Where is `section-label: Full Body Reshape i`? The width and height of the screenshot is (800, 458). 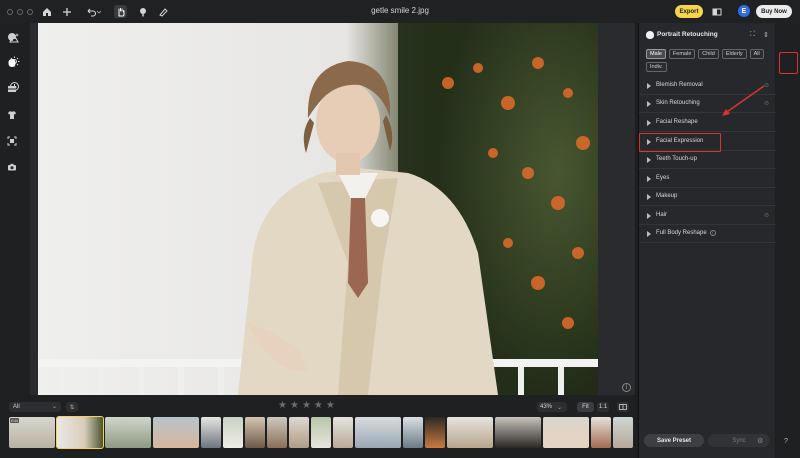 section-label: Full Body Reshape i is located at coordinates (686, 233).